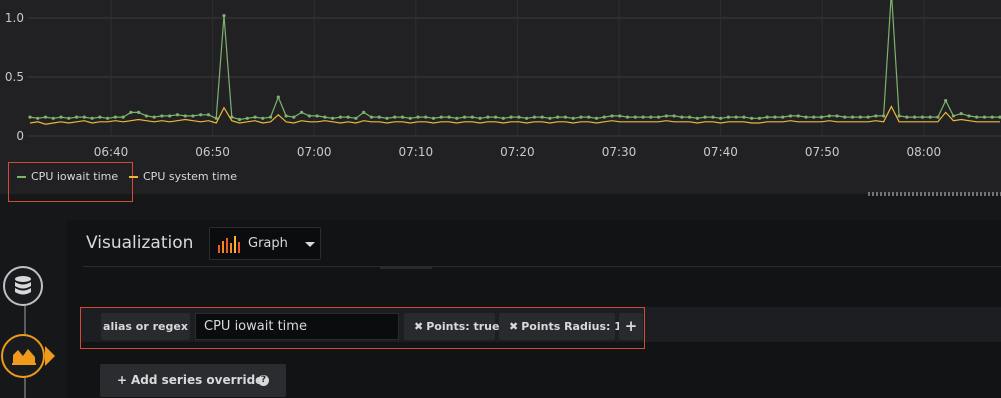  Describe the element at coordinates (297, 326) in the screenshot. I see `alias-input: CPU iowait time` at that location.